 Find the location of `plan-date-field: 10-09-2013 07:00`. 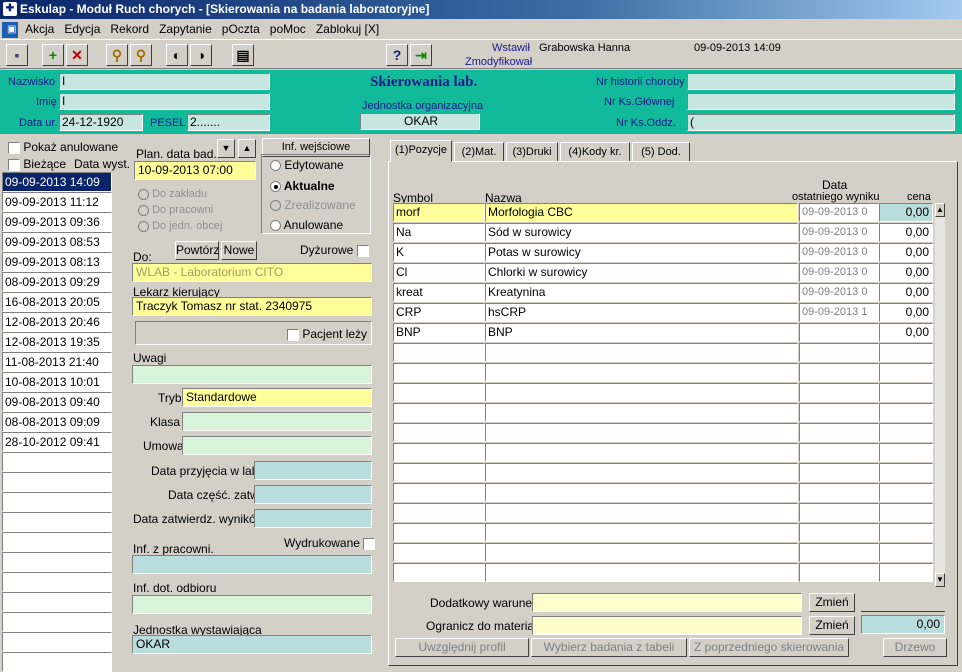

plan-date-field: 10-09-2013 07:00 is located at coordinates (195, 170).